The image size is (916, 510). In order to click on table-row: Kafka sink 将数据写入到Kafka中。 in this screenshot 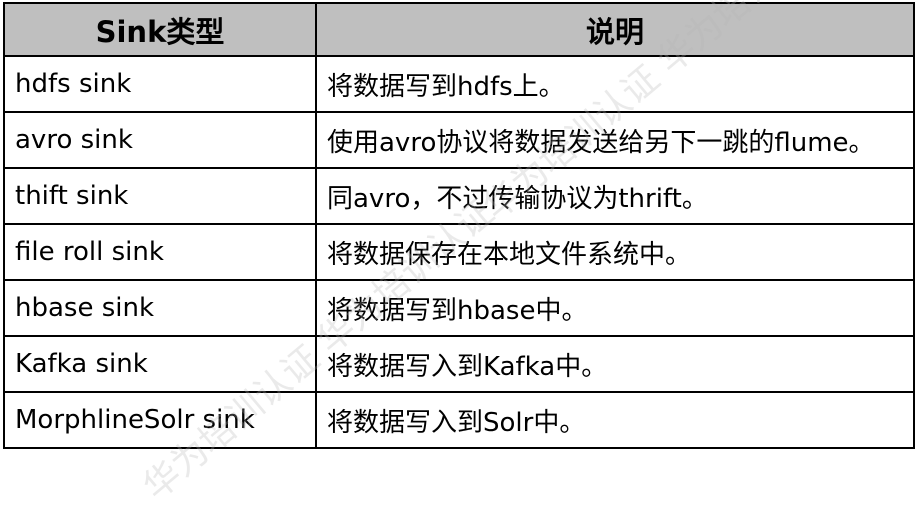, I will do `click(459, 364)`.